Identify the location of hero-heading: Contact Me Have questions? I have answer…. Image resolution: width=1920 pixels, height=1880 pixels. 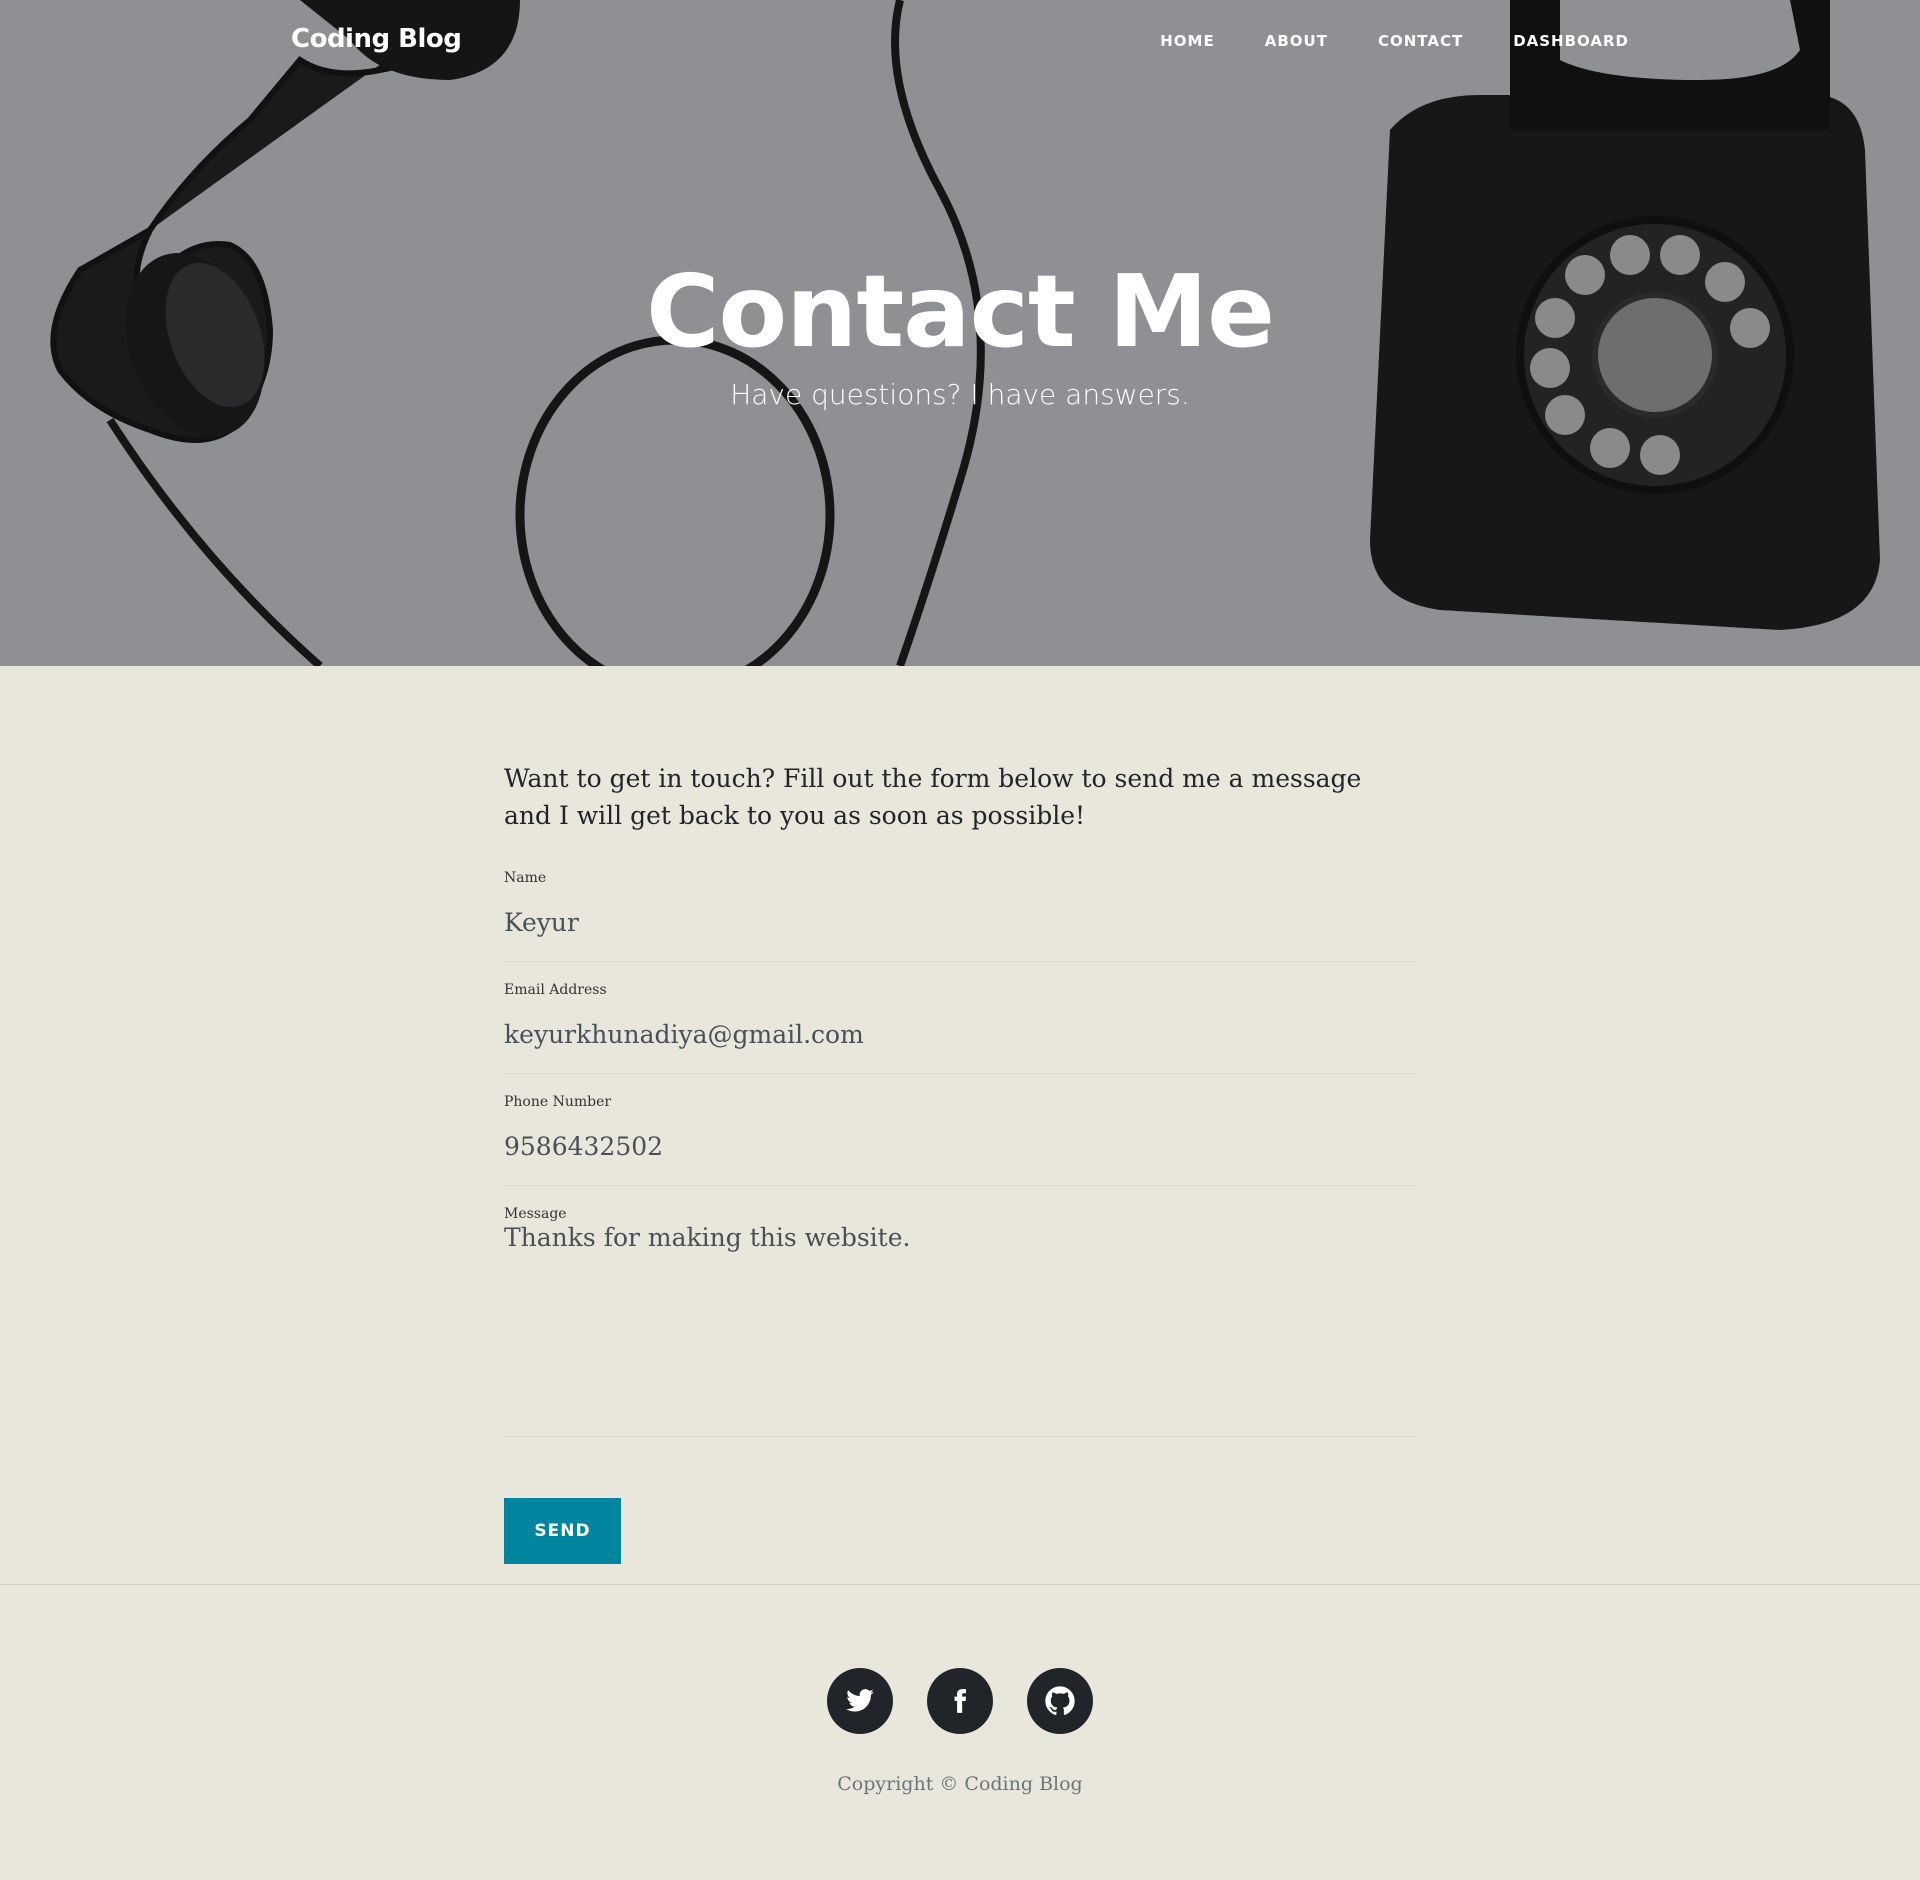
(960, 331).